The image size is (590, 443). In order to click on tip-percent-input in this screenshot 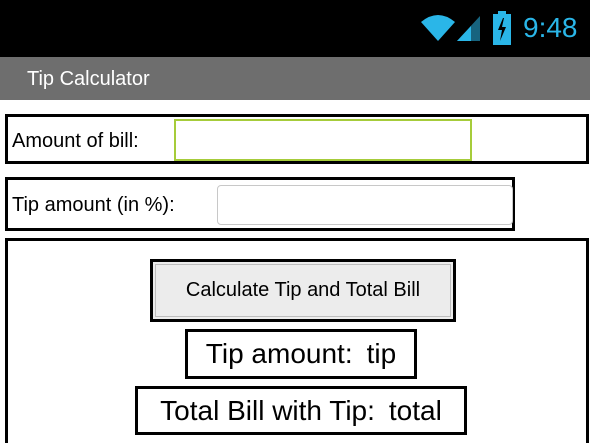, I will do `click(365, 205)`.